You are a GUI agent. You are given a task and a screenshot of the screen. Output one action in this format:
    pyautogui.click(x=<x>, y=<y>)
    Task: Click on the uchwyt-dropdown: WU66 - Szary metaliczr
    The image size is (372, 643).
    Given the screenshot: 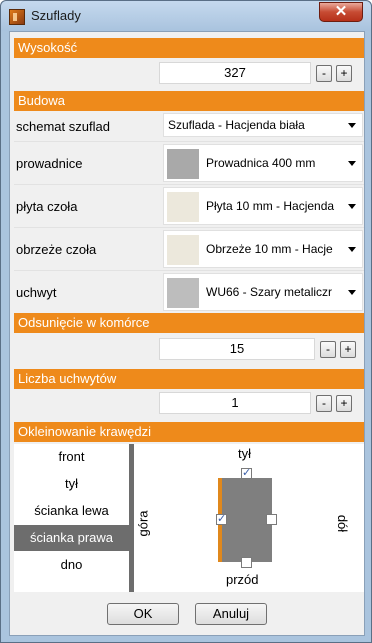 What is the action you would take?
    pyautogui.click(x=263, y=292)
    